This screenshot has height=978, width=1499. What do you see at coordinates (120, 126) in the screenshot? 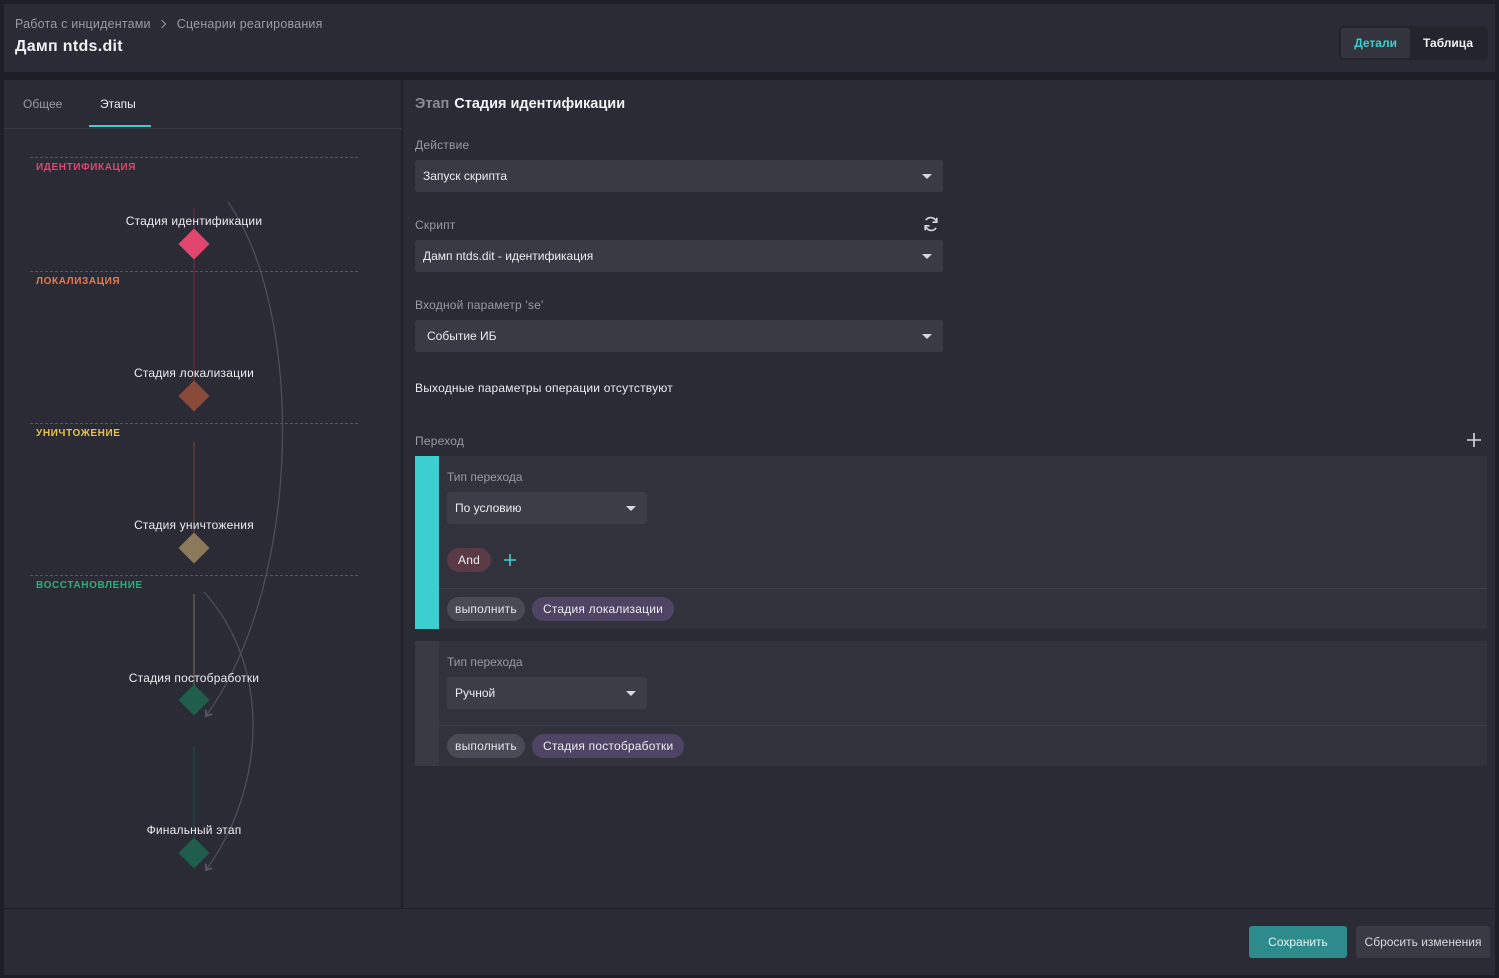
I see `tab-active-indicator` at bounding box center [120, 126].